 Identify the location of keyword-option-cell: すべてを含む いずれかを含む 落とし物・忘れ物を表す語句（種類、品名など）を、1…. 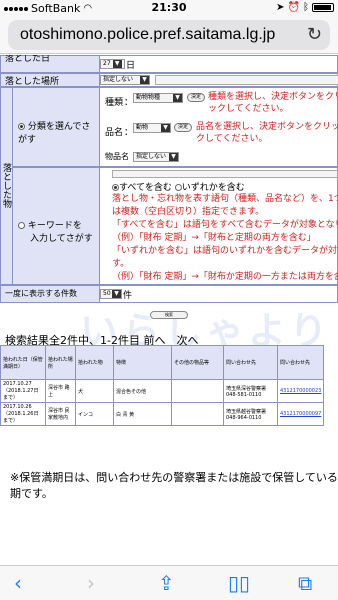
(218, 226).